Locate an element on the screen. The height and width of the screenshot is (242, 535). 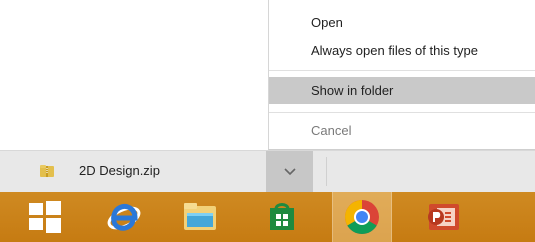
taskbar-windows-store is located at coordinates (282, 217).